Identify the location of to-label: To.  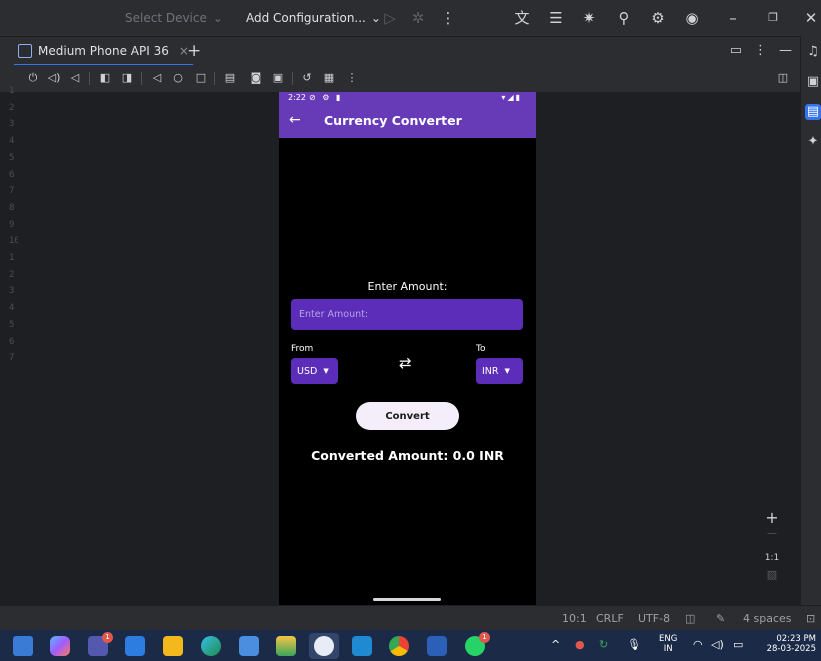
(481, 349).